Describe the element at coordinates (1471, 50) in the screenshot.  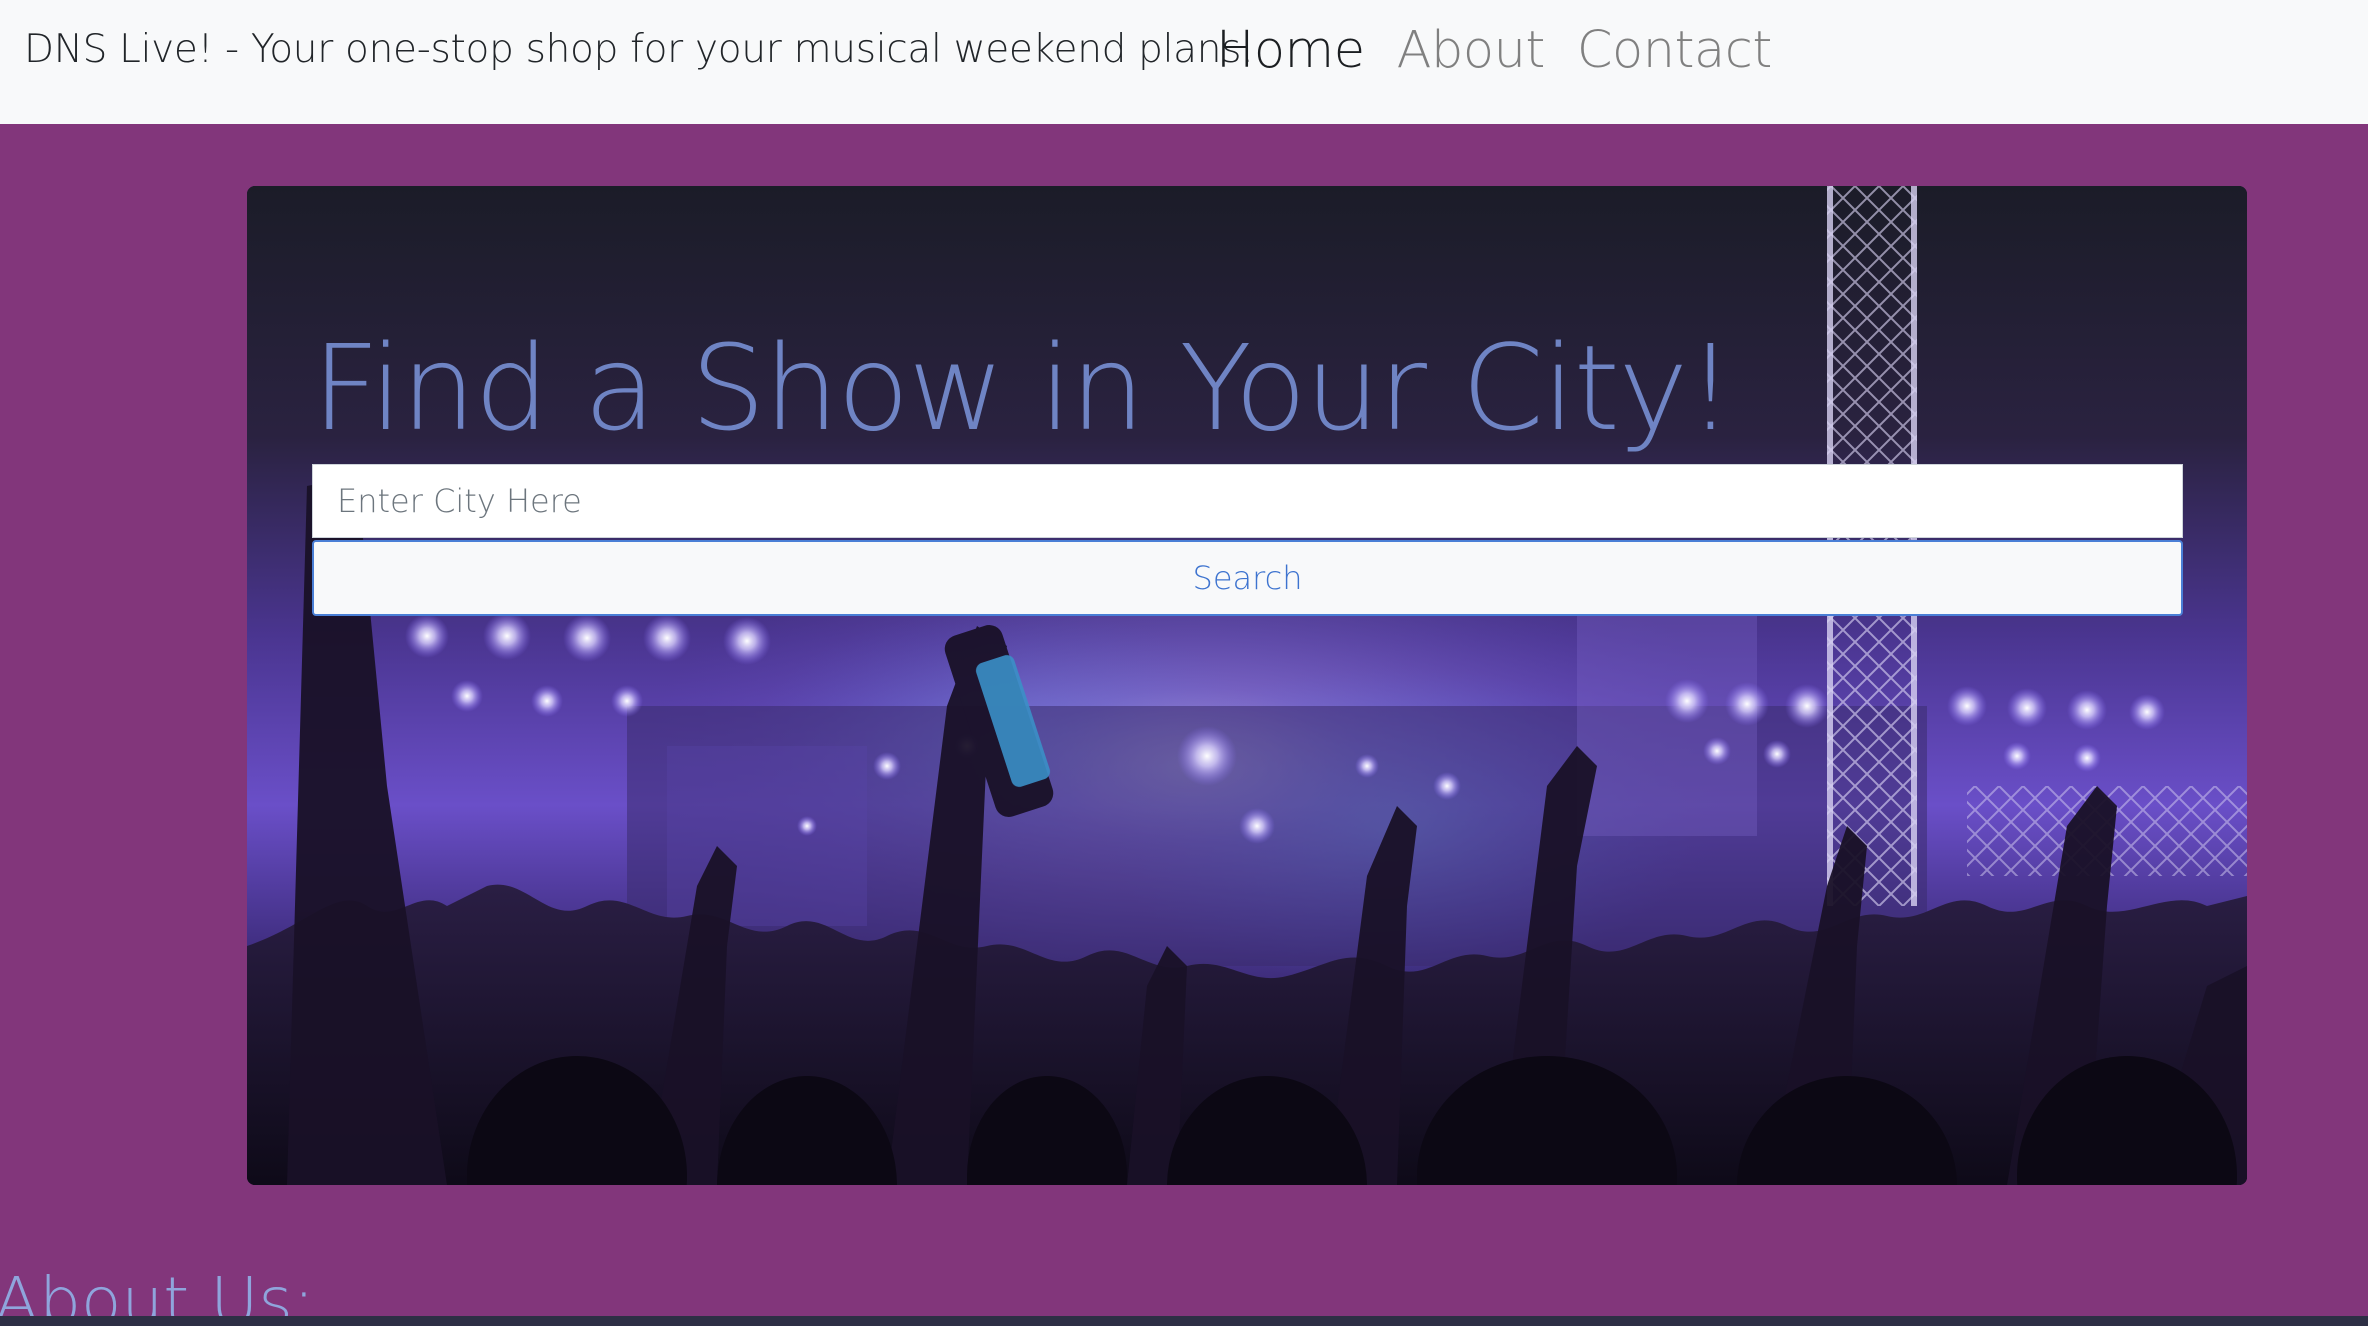
I see `nav-link-about: About` at that location.